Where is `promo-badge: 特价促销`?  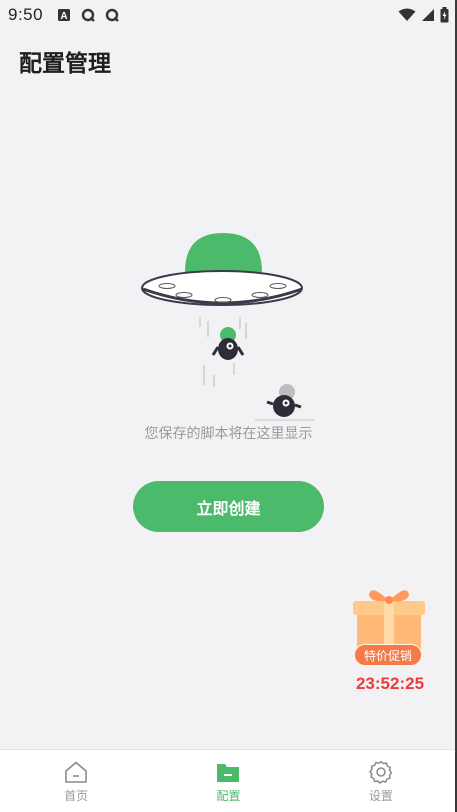 promo-badge: 特价促销 is located at coordinates (388, 655).